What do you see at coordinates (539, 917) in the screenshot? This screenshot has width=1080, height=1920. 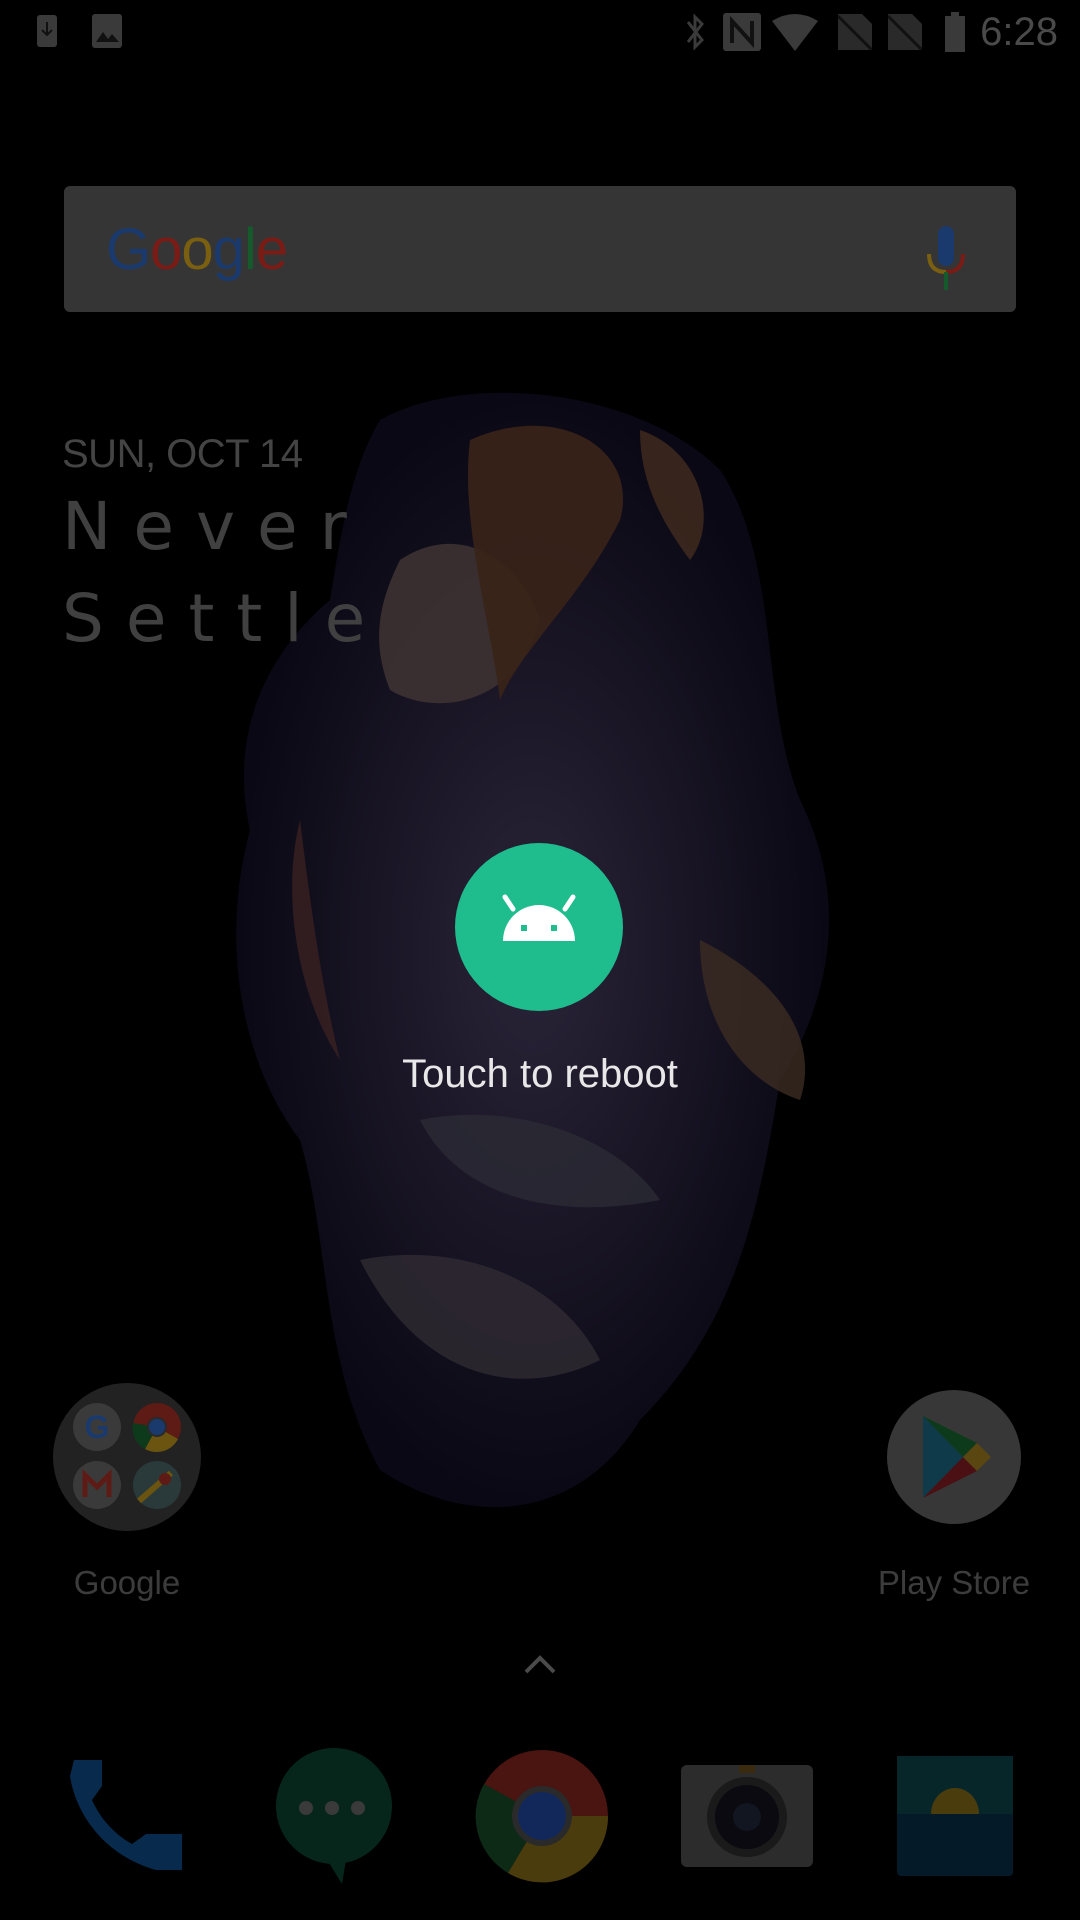 I see `android-icon` at bounding box center [539, 917].